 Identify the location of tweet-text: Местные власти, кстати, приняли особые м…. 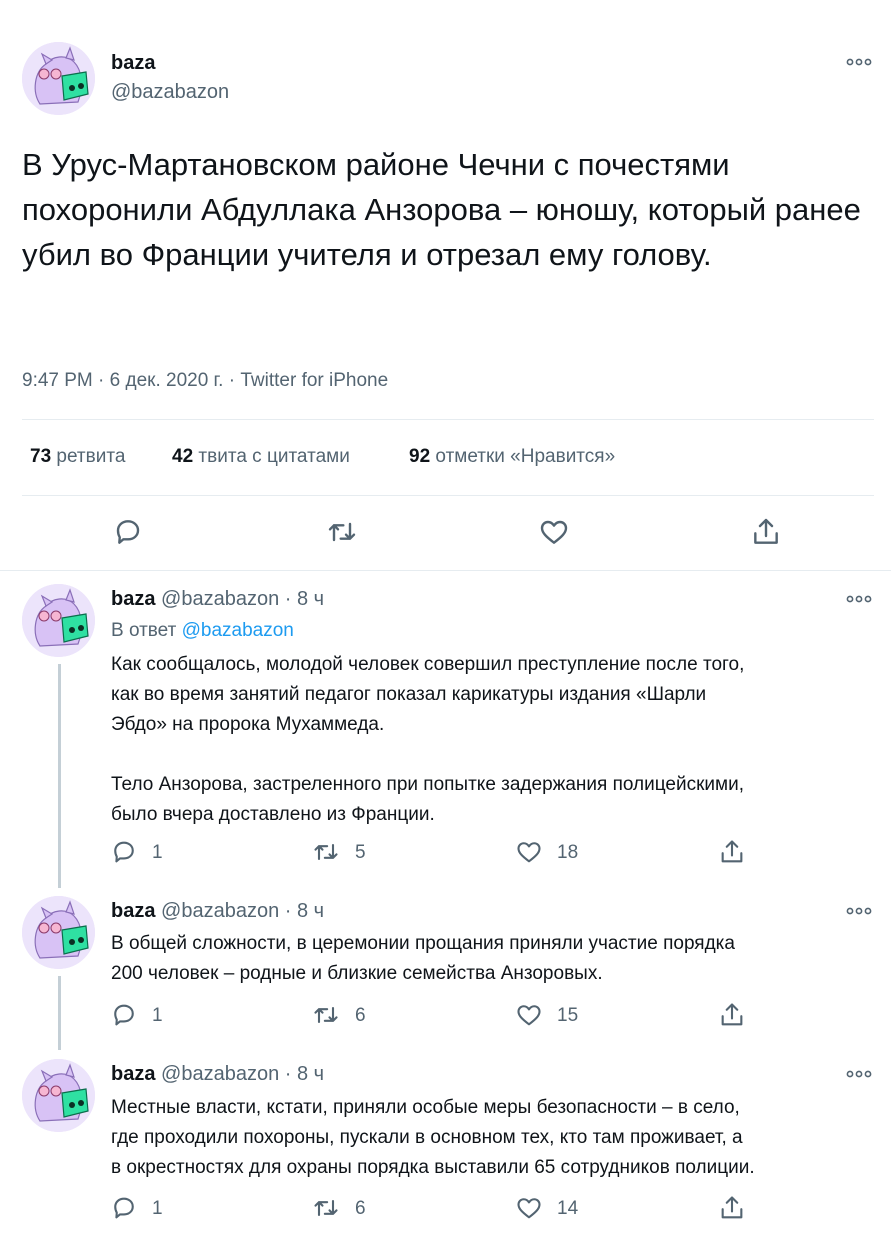
(433, 1137).